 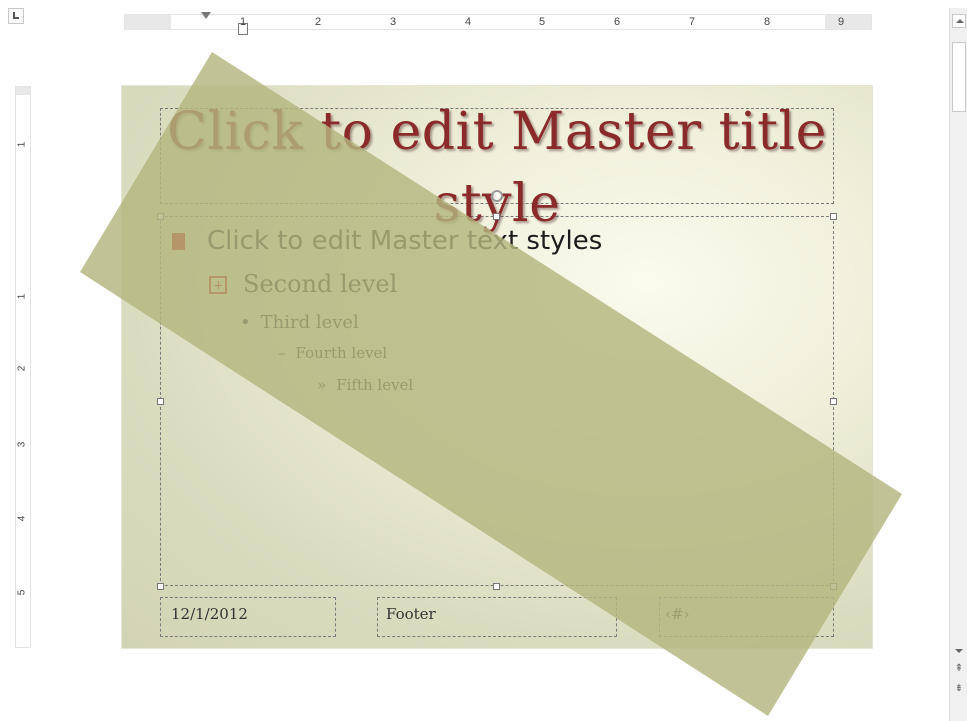 I want to click on ruler-number: 7, so click(x=692, y=22).